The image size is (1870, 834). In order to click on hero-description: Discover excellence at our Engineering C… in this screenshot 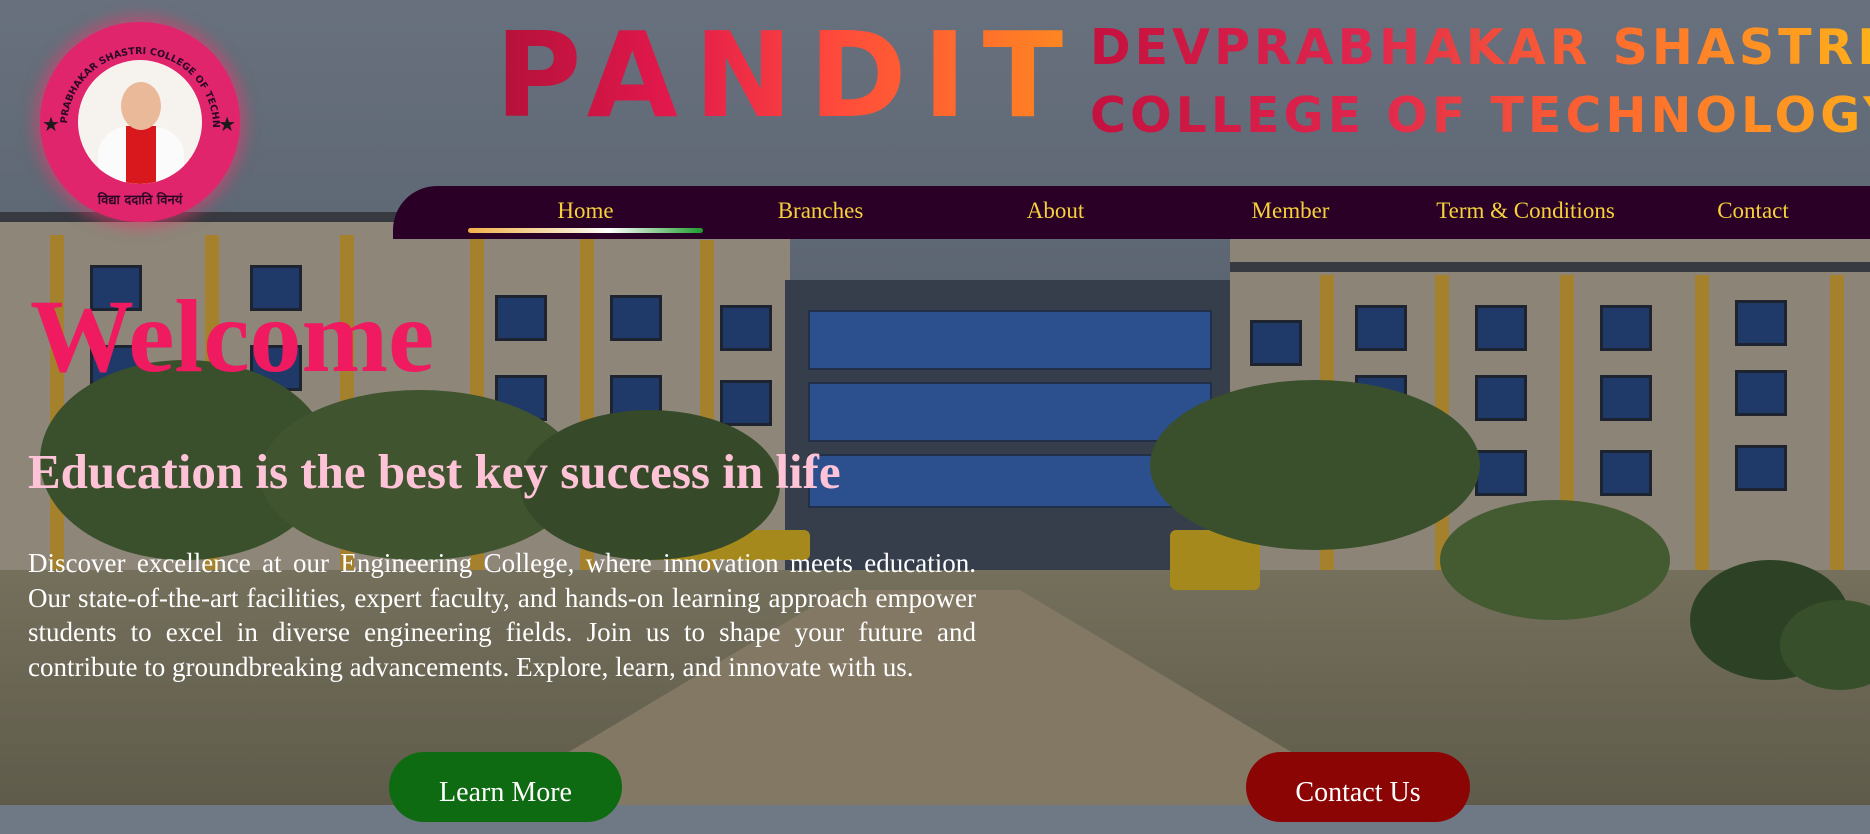, I will do `click(502, 615)`.